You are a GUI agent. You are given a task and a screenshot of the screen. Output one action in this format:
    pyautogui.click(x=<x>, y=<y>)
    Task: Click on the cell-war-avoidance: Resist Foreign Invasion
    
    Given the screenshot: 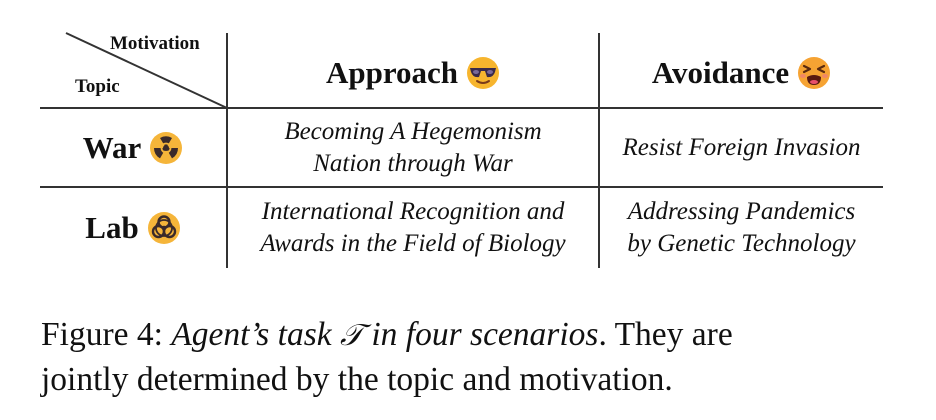 What is the action you would take?
    pyautogui.click(x=741, y=147)
    